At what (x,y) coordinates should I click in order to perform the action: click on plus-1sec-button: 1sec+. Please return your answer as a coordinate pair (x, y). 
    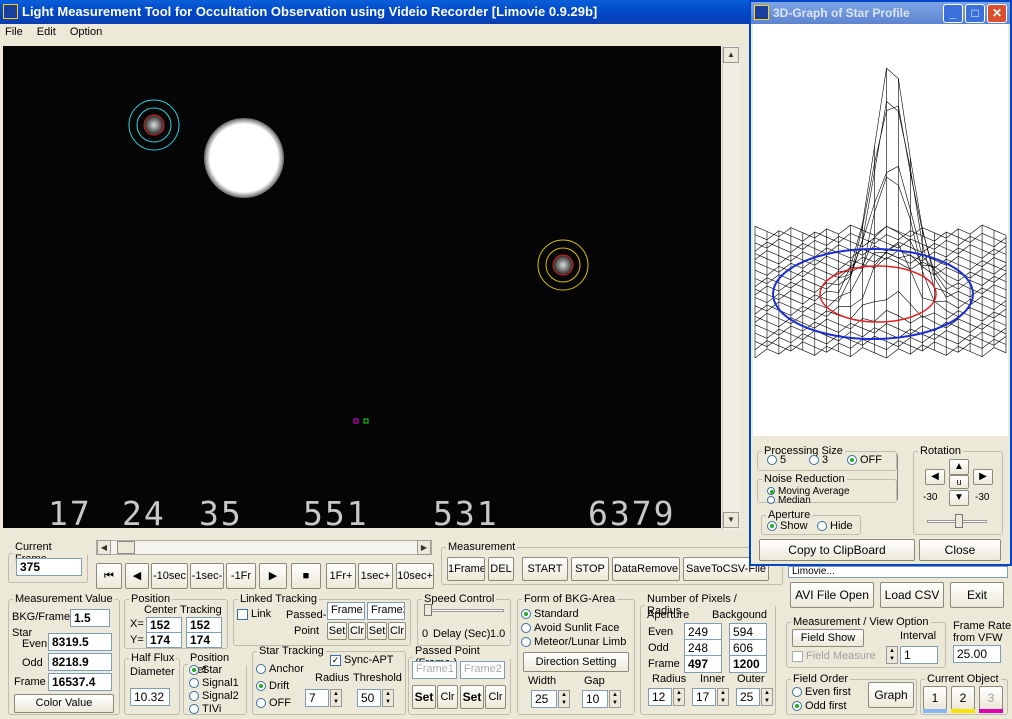
    Looking at the image, I should click on (375, 576).